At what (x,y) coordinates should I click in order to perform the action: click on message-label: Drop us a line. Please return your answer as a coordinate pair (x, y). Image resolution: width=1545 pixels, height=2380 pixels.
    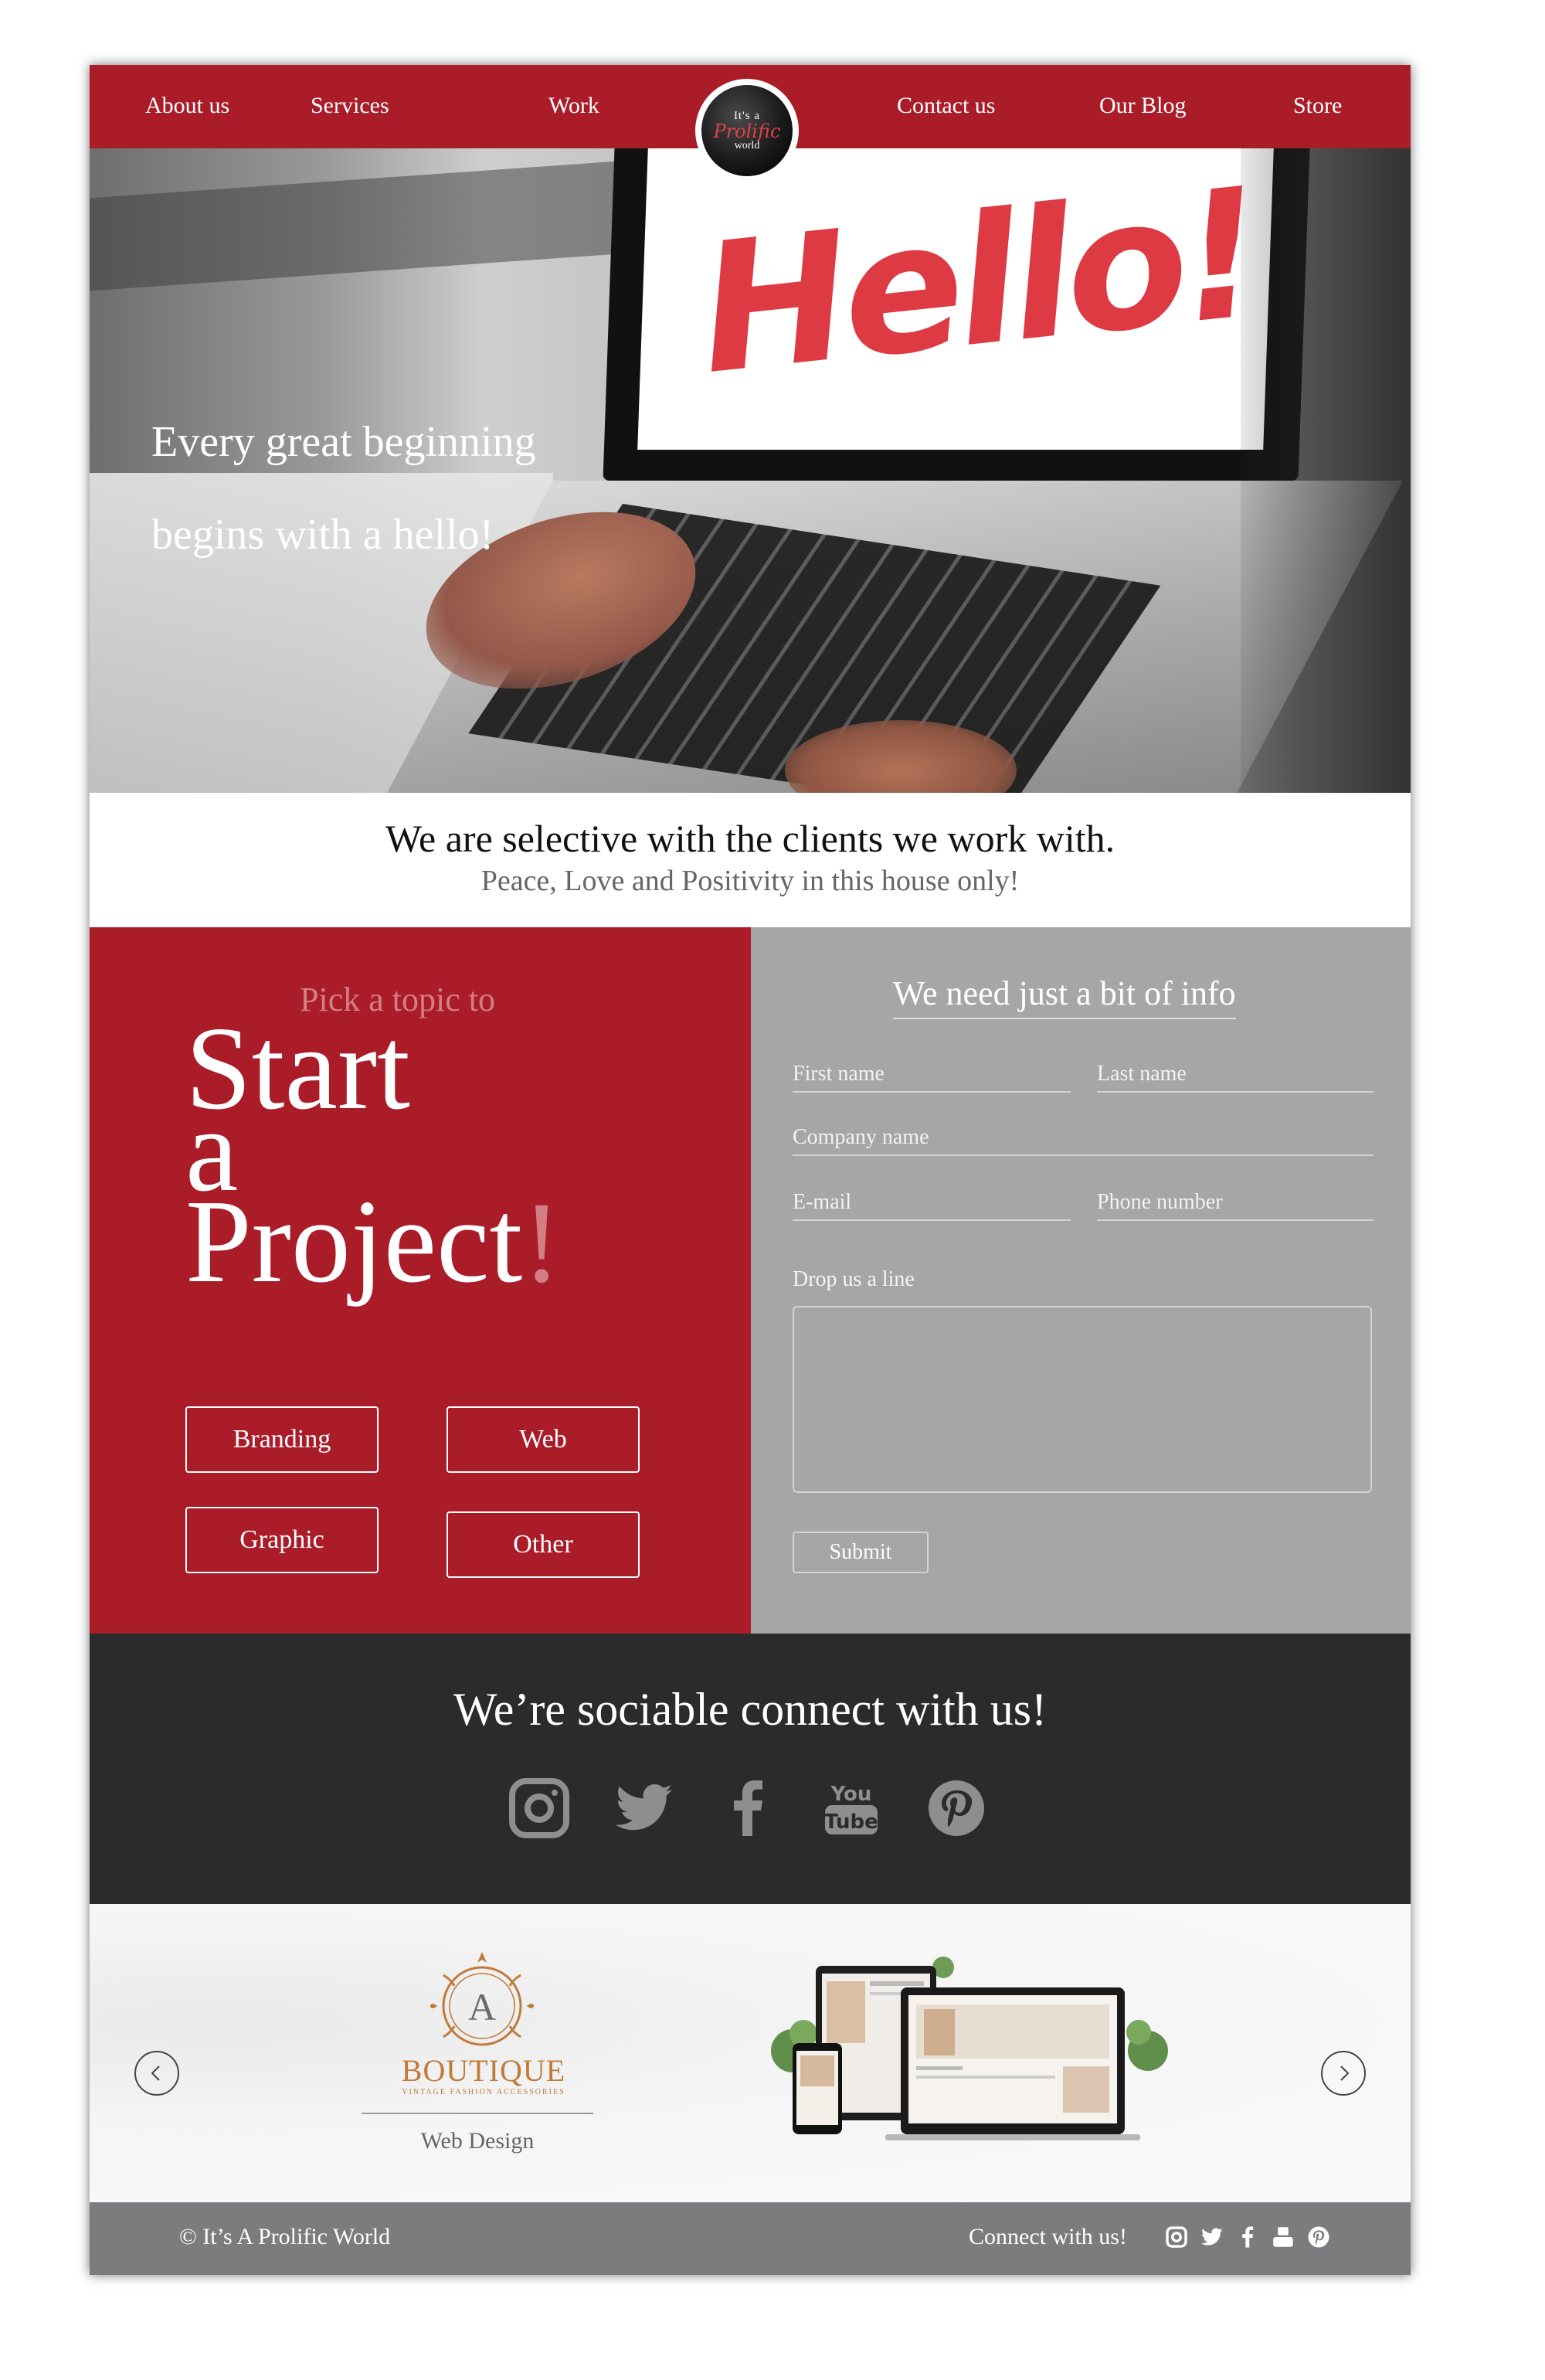
    Looking at the image, I should click on (854, 1279).